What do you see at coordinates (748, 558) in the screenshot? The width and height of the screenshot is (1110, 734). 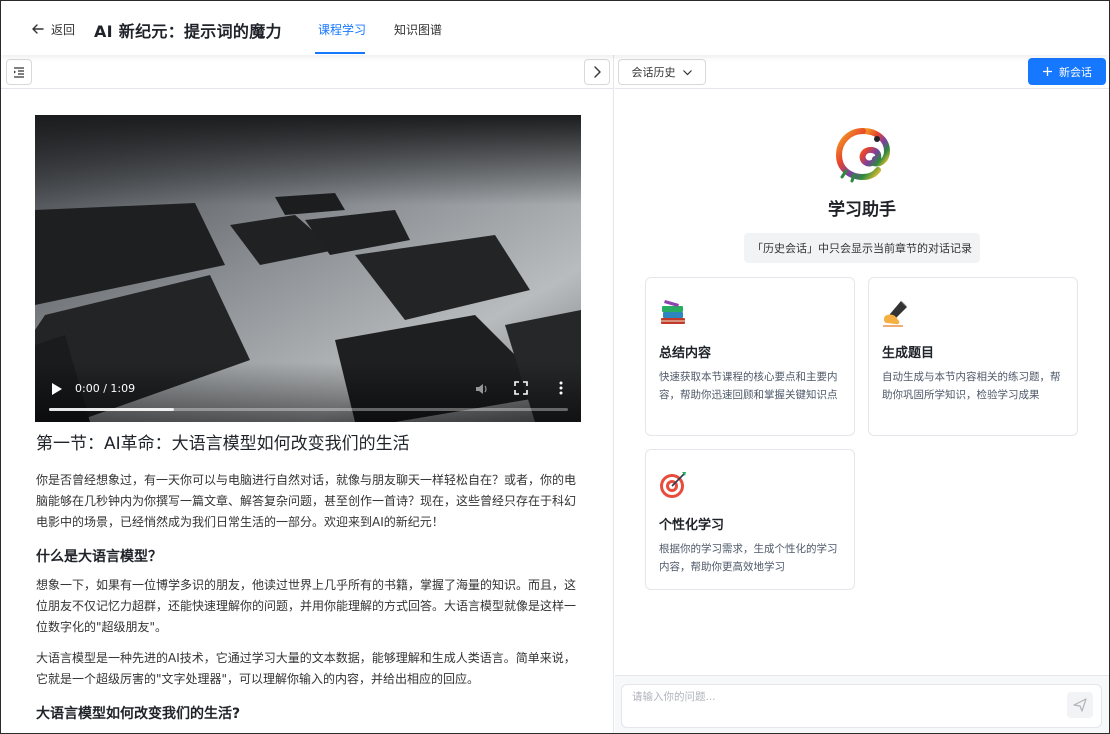 I see `card-description: 根据你的学习需求，生成个性化的学习内容，帮助你更高效地学习` at bounding box center [748, 558].